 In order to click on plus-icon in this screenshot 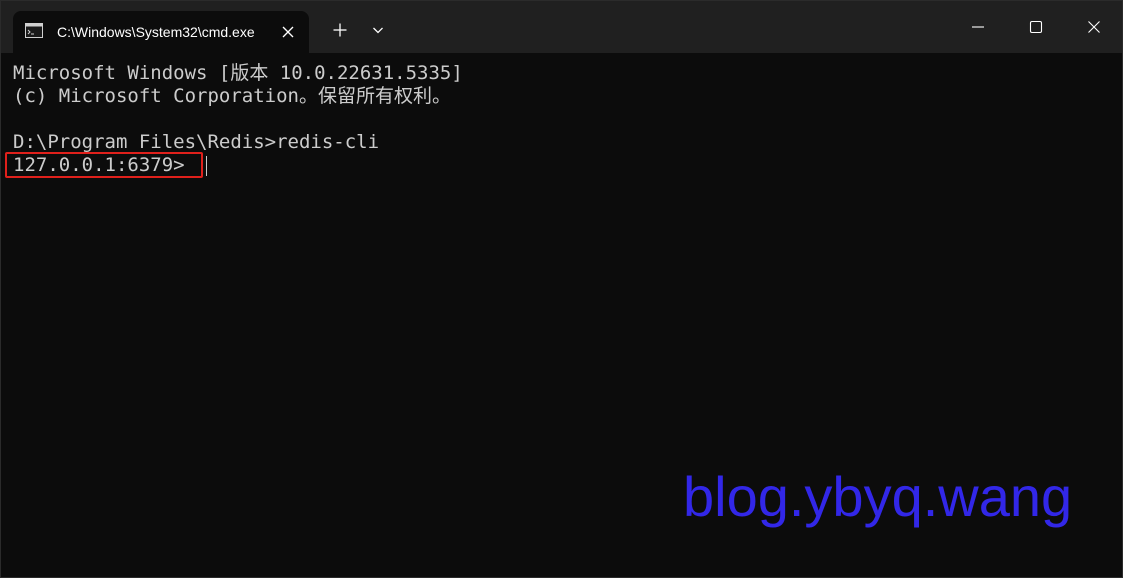, I will do `click(340, 30)`.